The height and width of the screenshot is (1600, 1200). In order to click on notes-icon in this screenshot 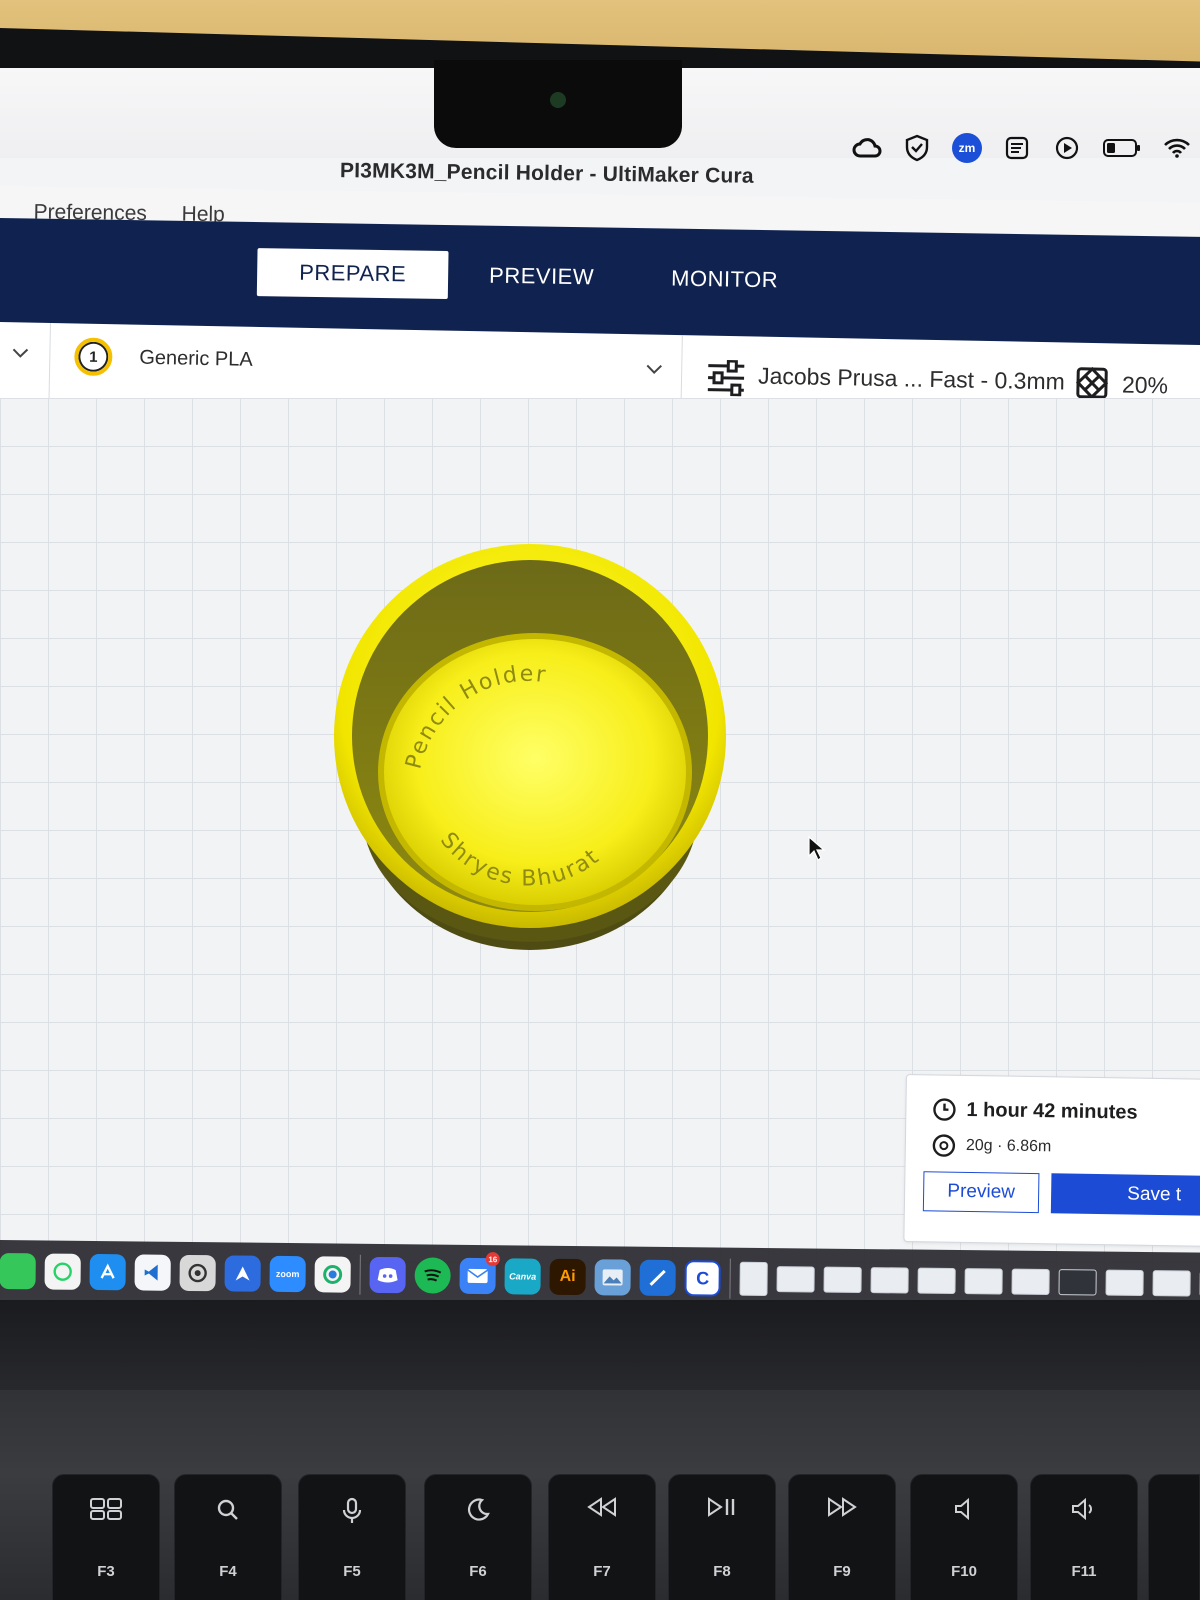, I will do `click(1017, 148)`.